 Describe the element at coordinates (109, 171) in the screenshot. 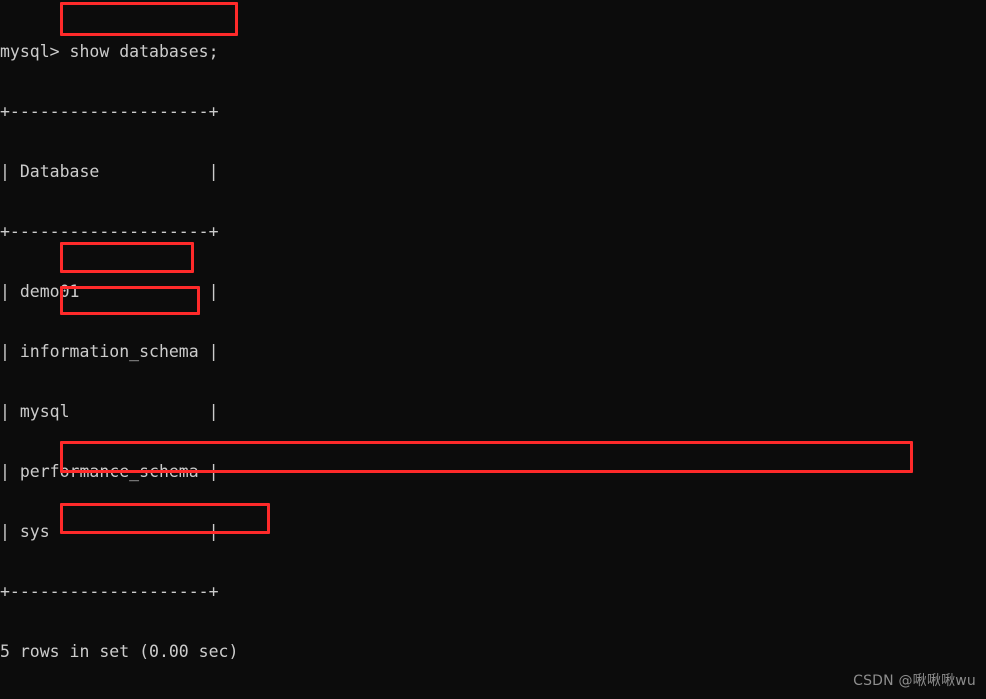

I see `terminal-line: | Database |` at that location.